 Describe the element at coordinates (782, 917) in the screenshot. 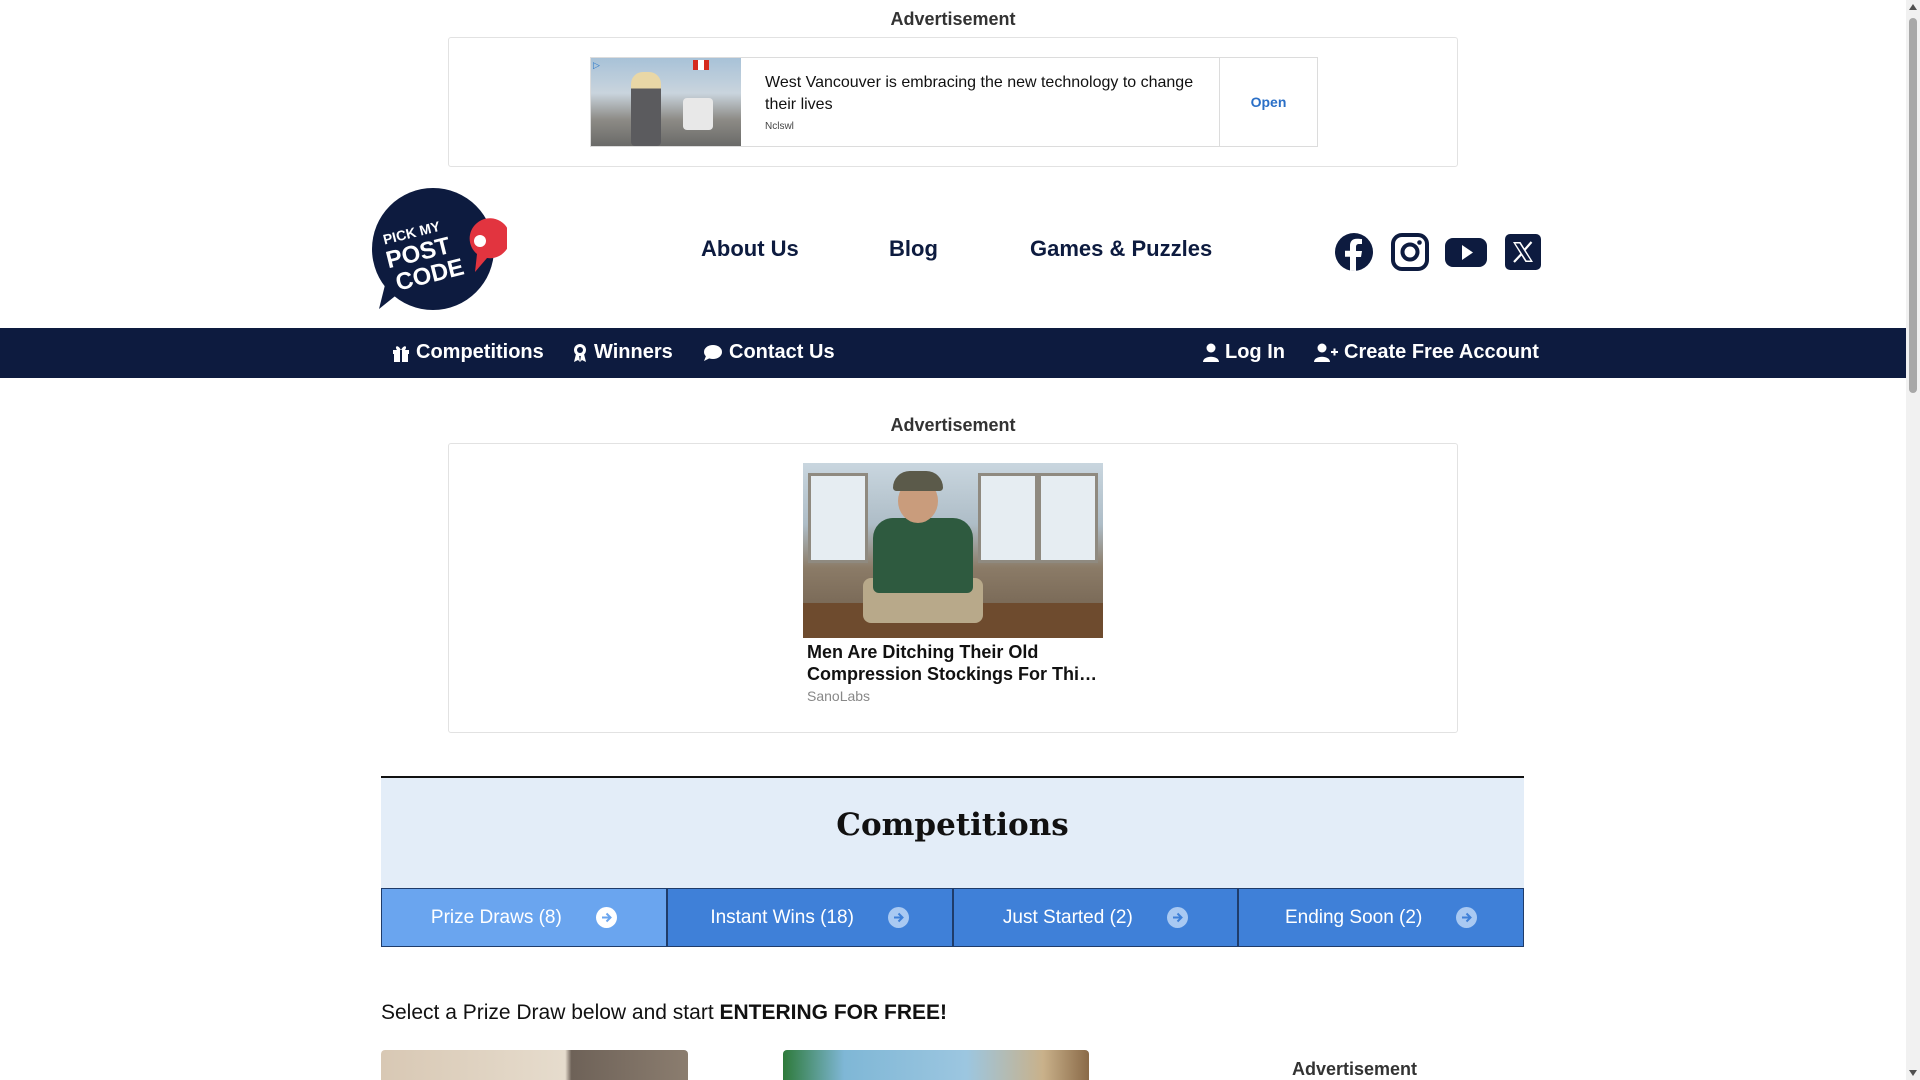

I see `tab-instant-wins-label: Instant Wins (18)` at that location.